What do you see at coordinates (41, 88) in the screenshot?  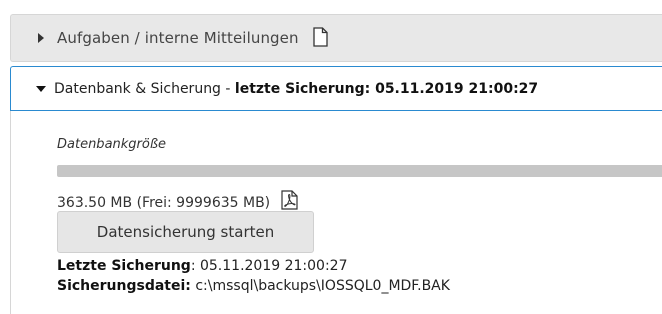 I see `chevron-down-icon` at bounding box center [41, 88].